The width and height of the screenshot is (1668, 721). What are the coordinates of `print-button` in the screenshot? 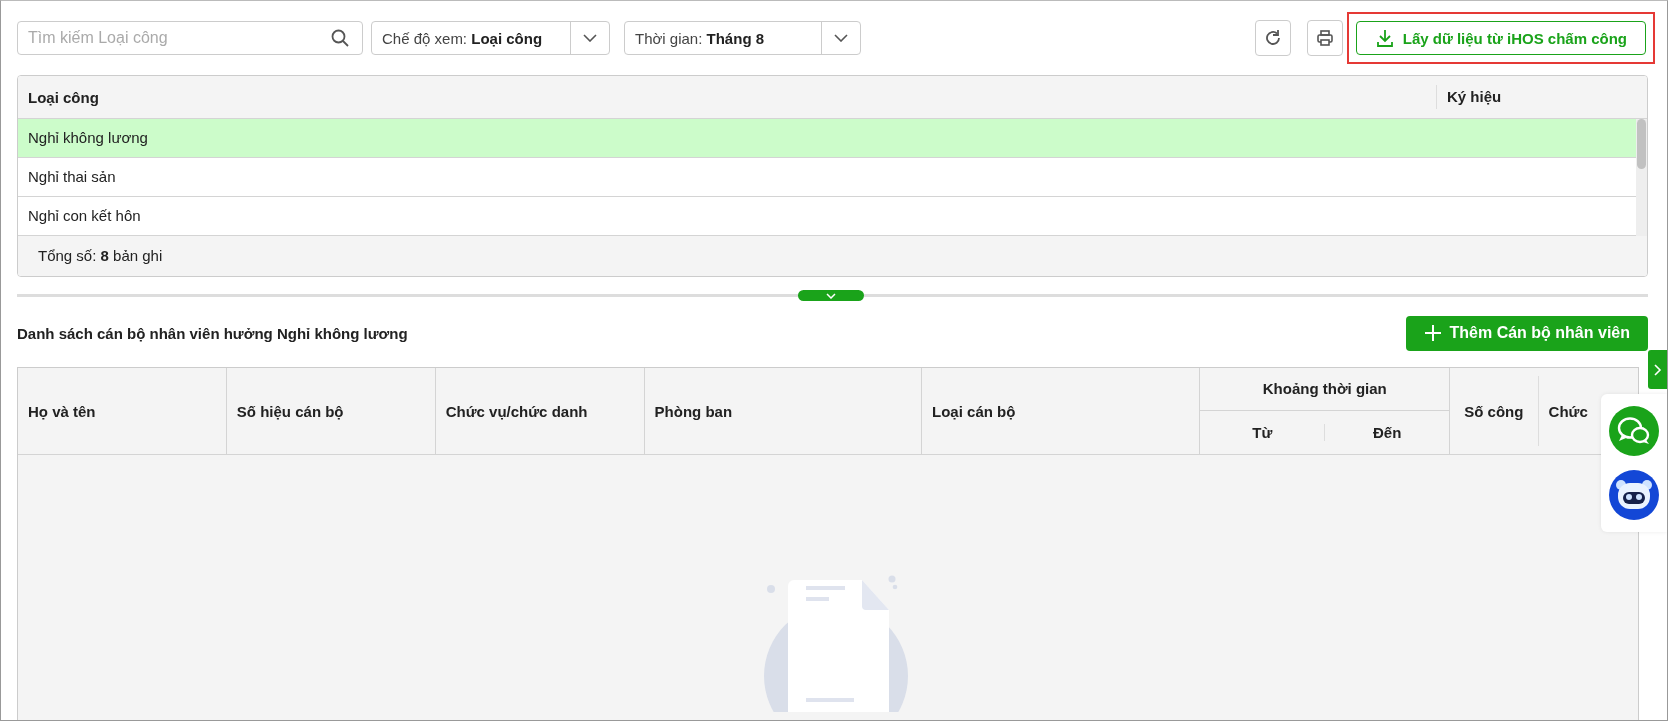 It's located at (1324, 38).